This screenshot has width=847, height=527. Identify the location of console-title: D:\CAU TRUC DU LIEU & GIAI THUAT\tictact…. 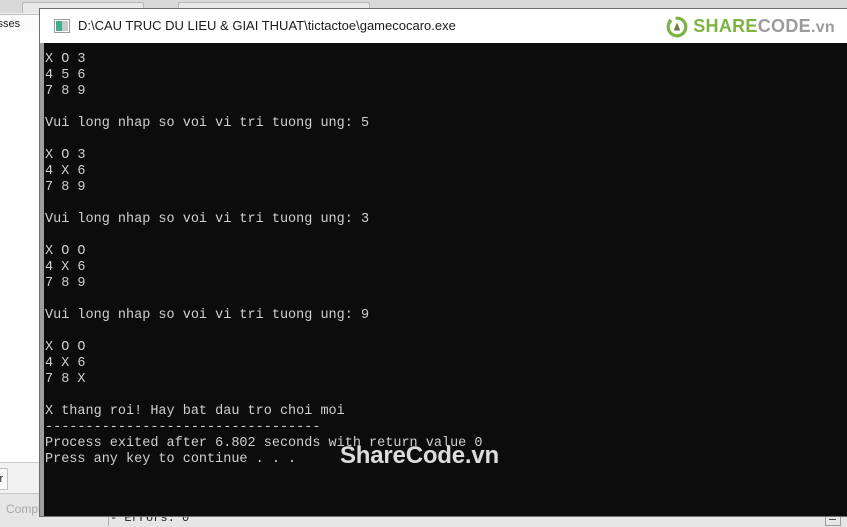
(267, 25).